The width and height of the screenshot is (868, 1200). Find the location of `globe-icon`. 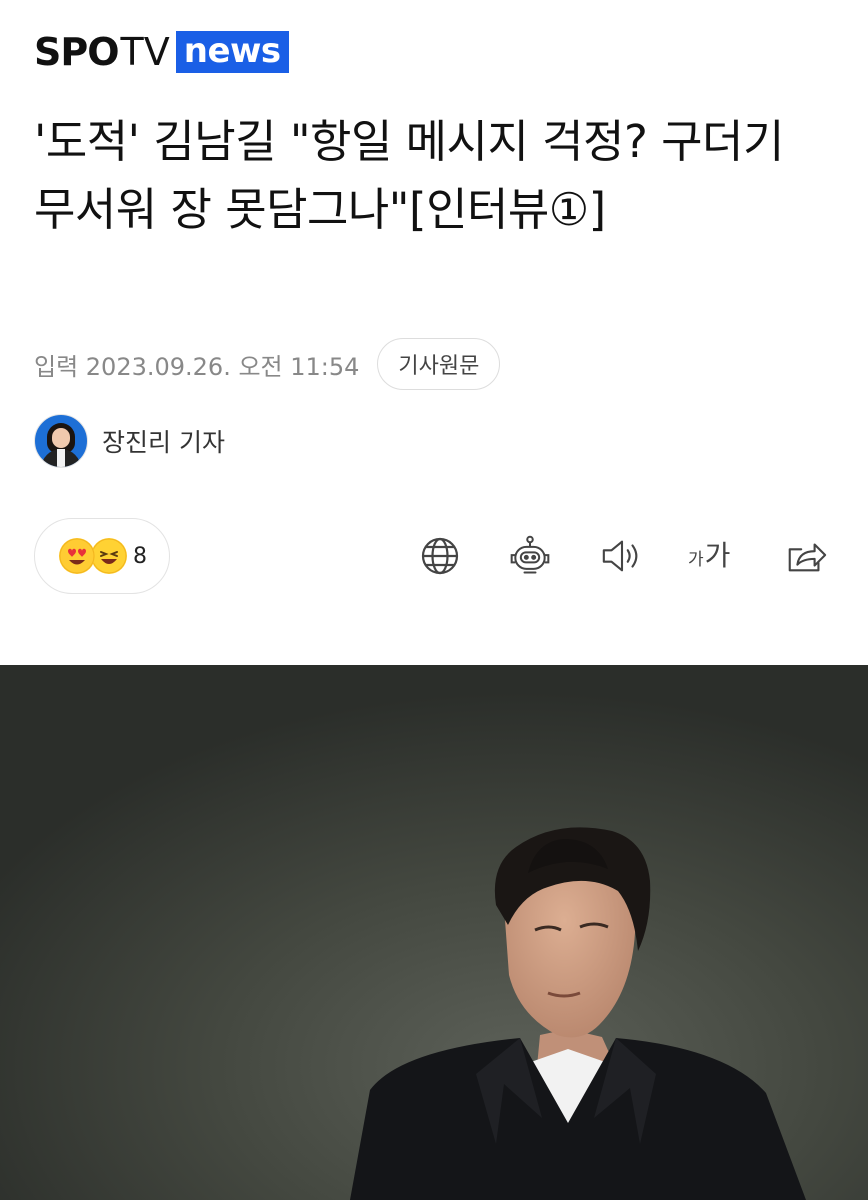

globe-icon is located at coordinates (440, 556).